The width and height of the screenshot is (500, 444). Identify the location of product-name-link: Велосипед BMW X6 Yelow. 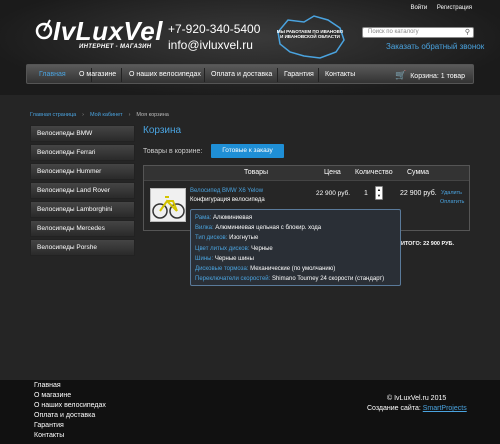
(226, 191).